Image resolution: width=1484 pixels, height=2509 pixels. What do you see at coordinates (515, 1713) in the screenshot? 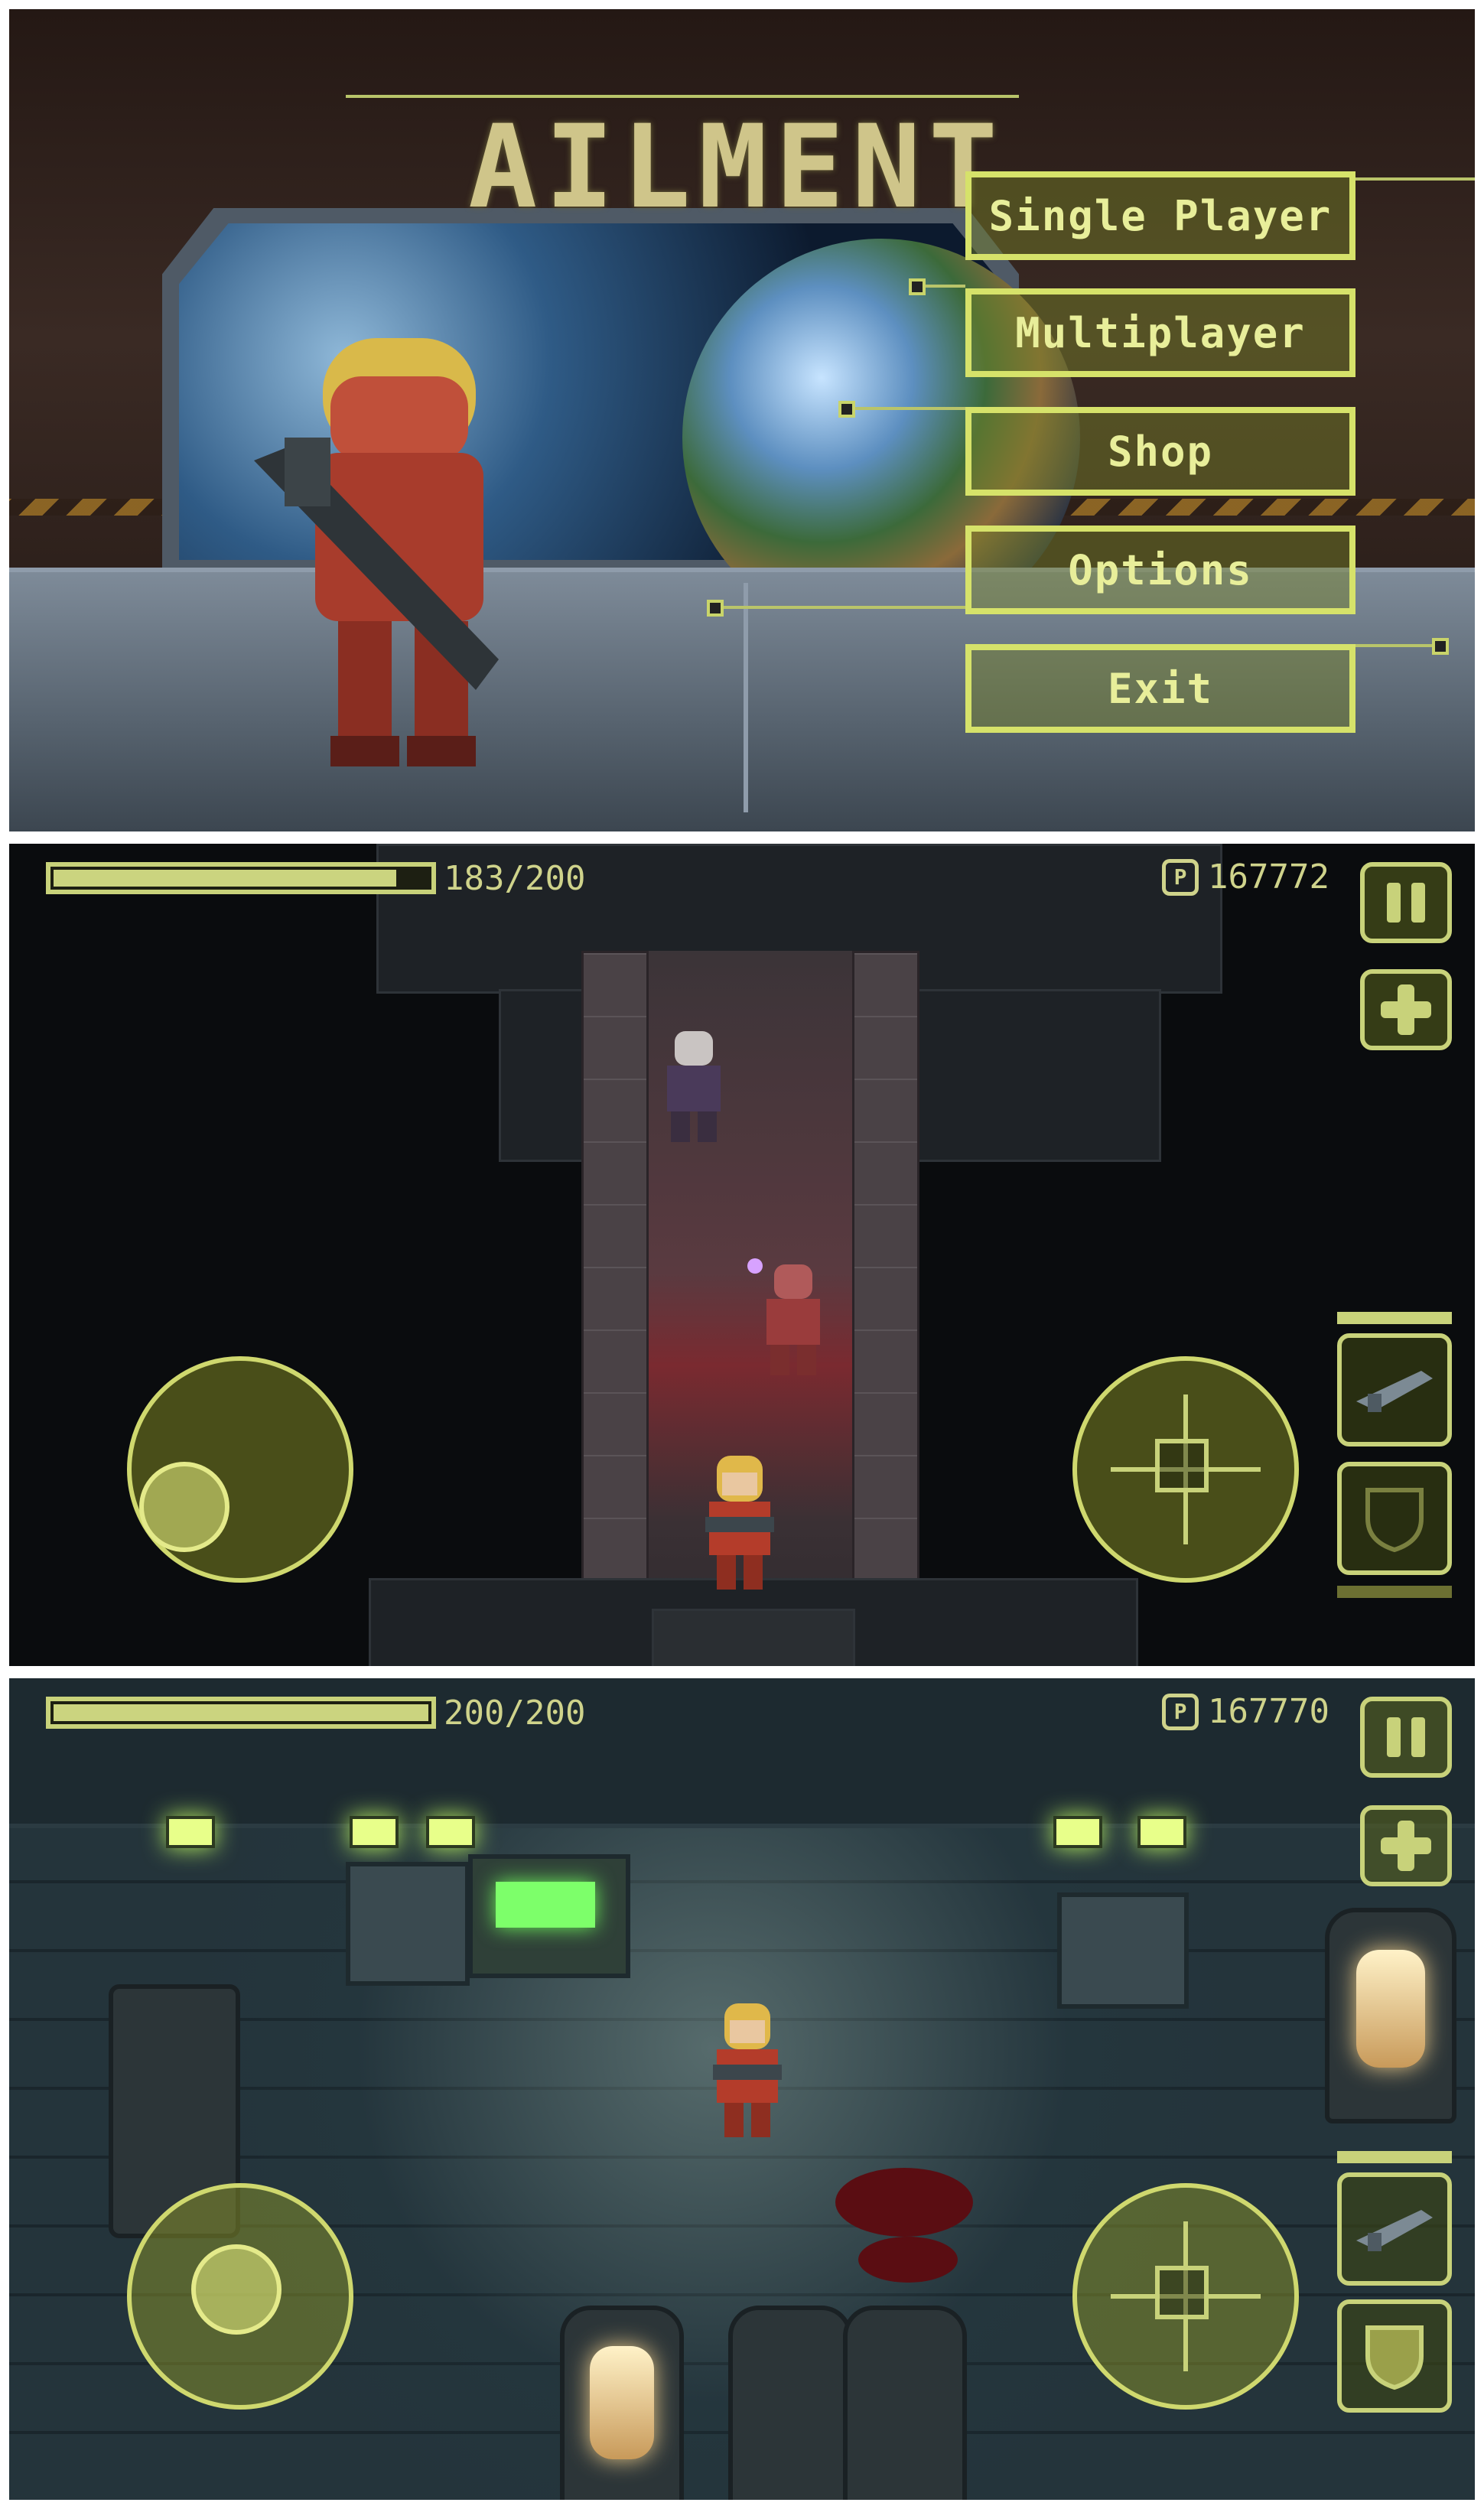
I see `health-value: 200/200` at bounding box center [515, 1713].